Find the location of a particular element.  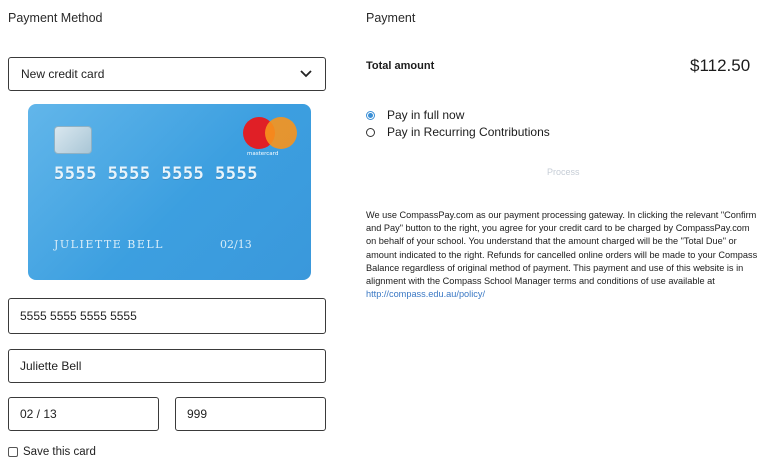

expiry-field is located at coordinates (83, 414).